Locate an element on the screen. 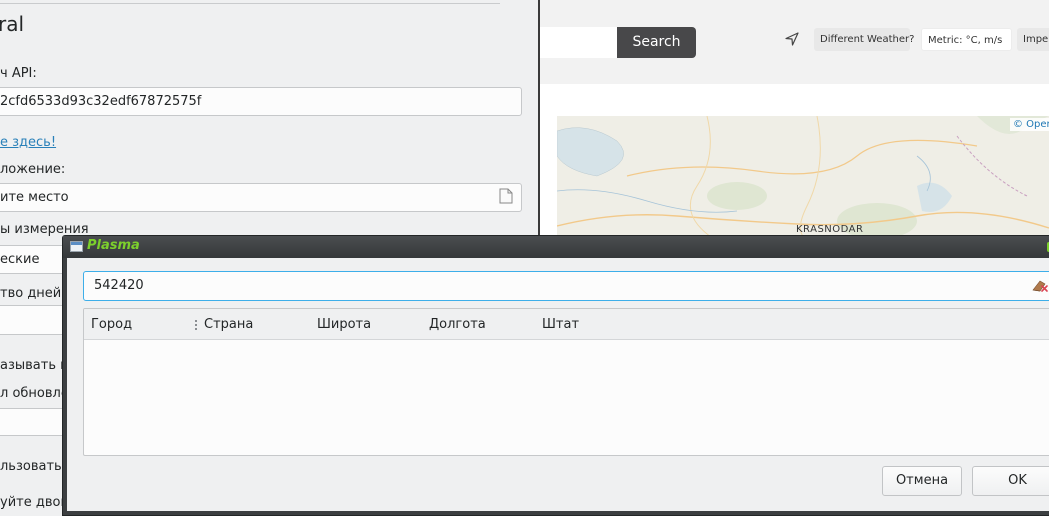 Image resolution: width=1049 pixels, height=516 pixels. dialog-titlebar: Plasma is located at coordinates (556, 247).